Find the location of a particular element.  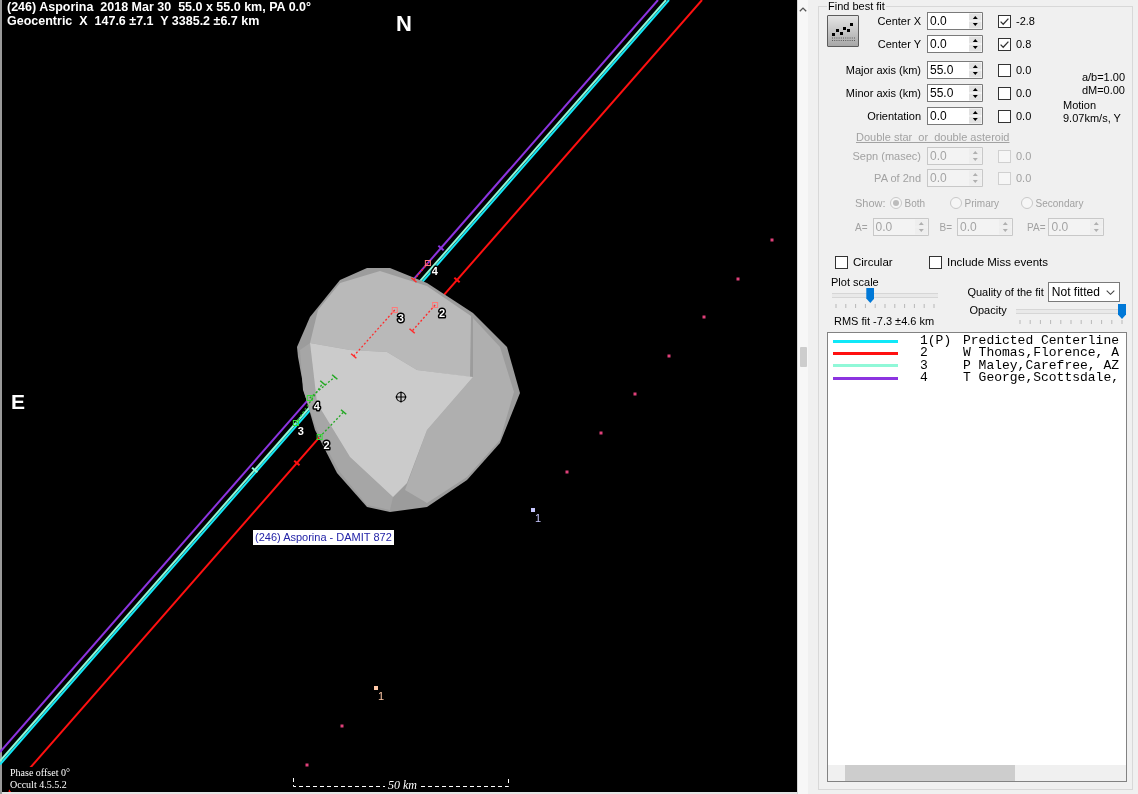

quality-dropdown: Not fitted is located at coordinates (1083, 292).